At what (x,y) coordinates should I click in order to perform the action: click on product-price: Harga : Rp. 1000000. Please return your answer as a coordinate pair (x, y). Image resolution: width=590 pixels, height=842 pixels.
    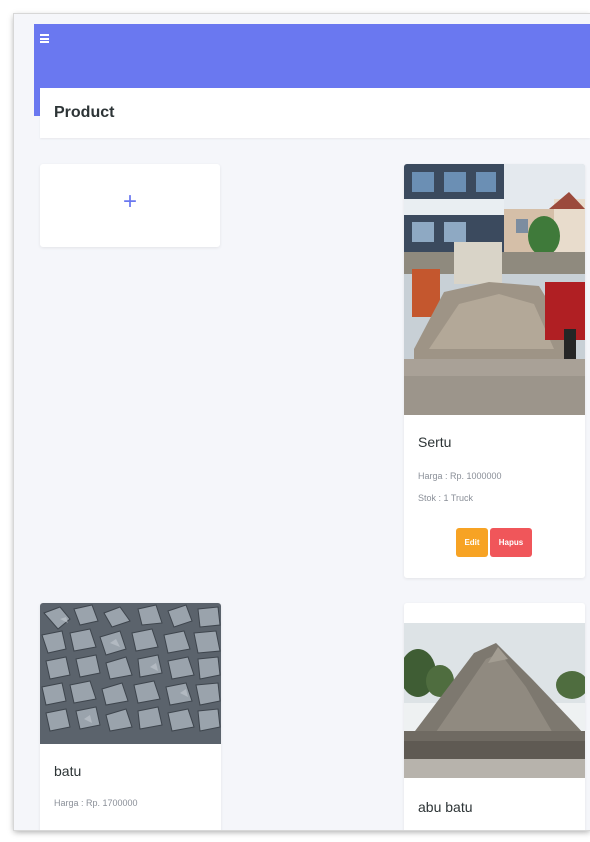
    Looking at the image, I should click on (460, 476).